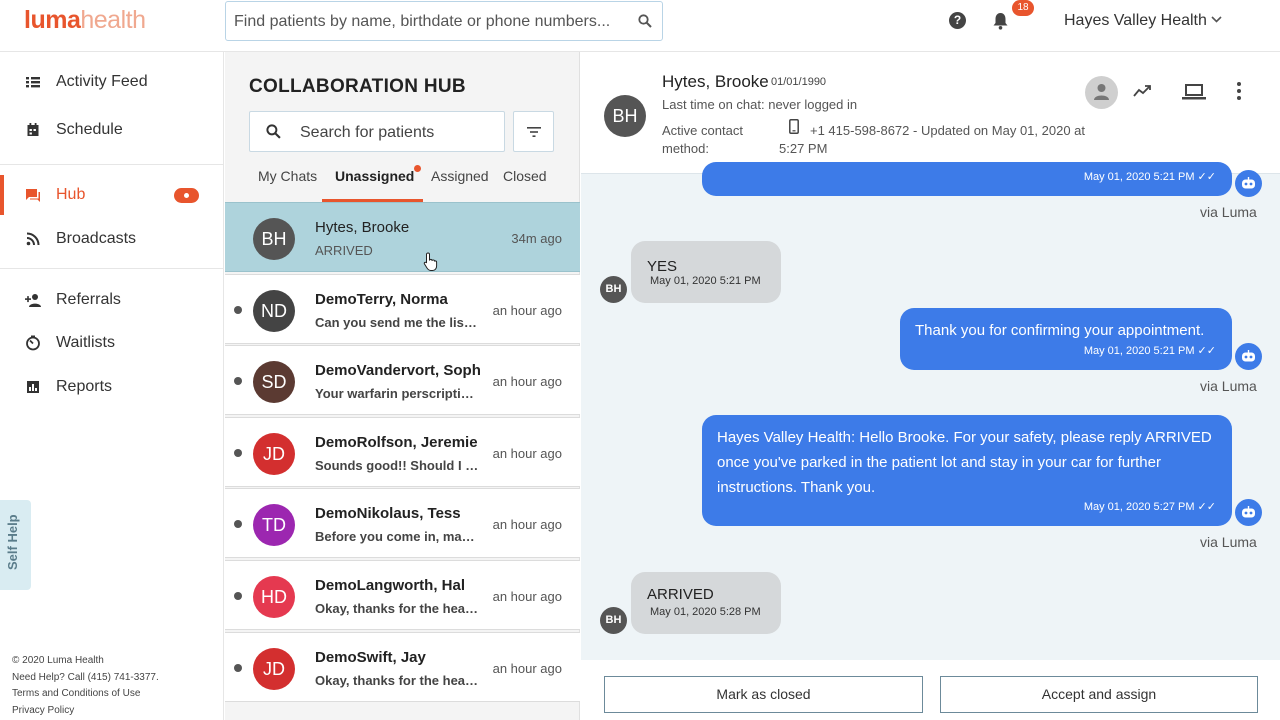 The width and height of the screenshot is (1280, 720). Describe the element at coordinates (357, 86) in the screenshot. I see `hub-title: COLLABORATION HUB` at that location.